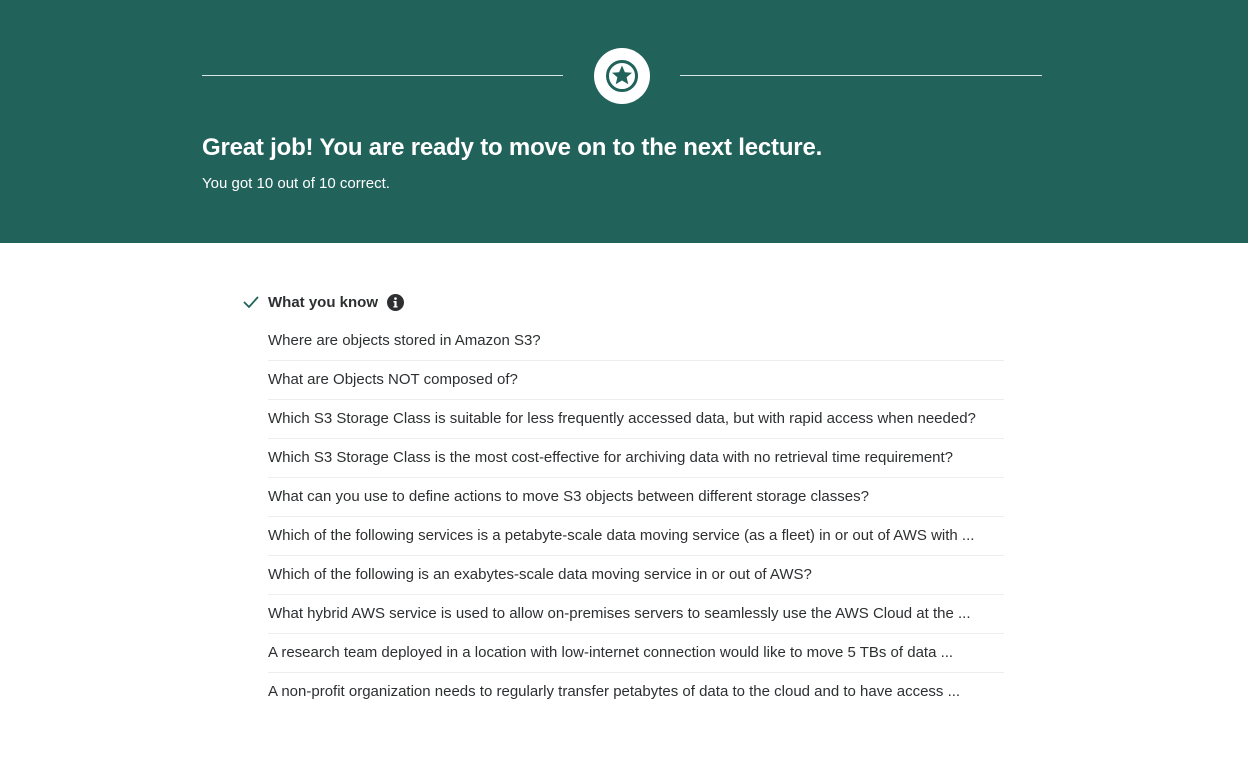 The height and width of the screenshot is (766, 1249). I want to click on check-icon, so click(251, 302).